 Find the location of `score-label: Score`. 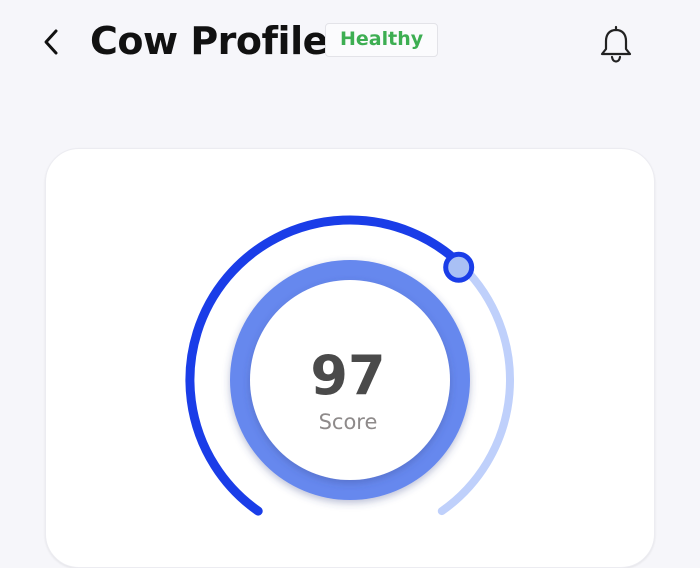

score-label: Score is located at coordinates (348, 422).